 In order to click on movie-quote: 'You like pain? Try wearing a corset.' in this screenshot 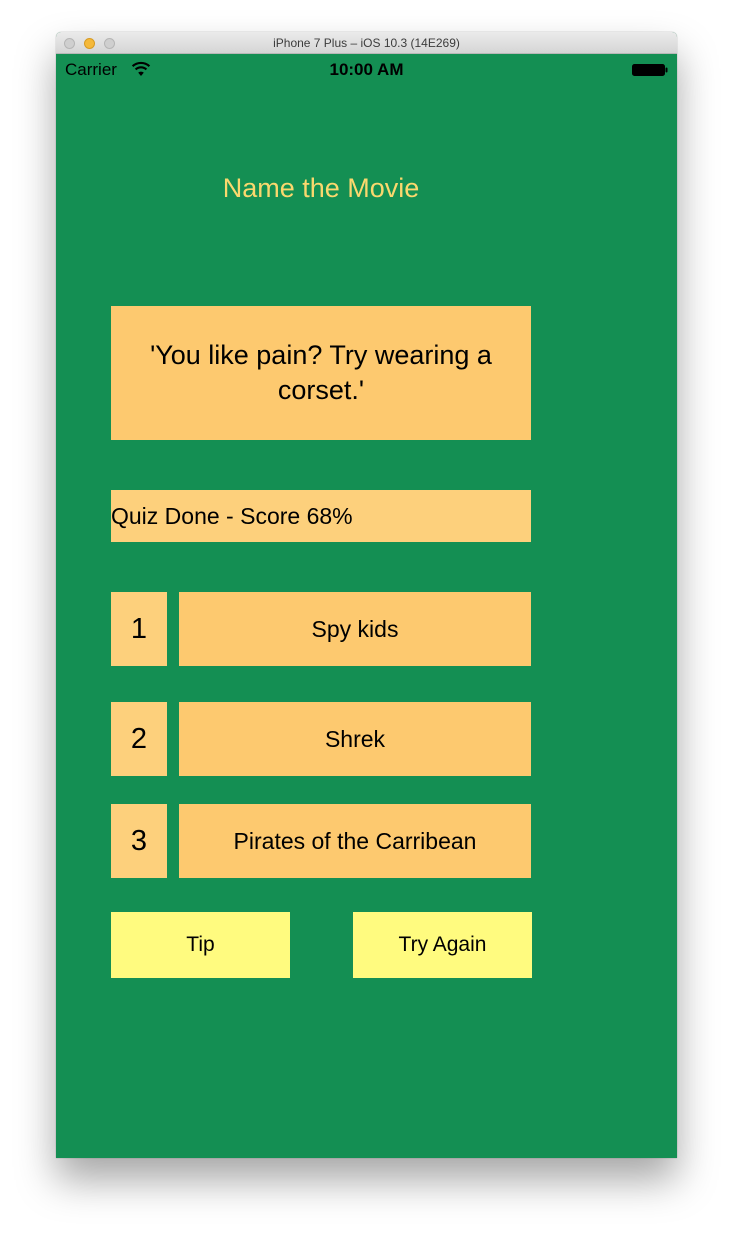, I will do `click(321, 373)`.